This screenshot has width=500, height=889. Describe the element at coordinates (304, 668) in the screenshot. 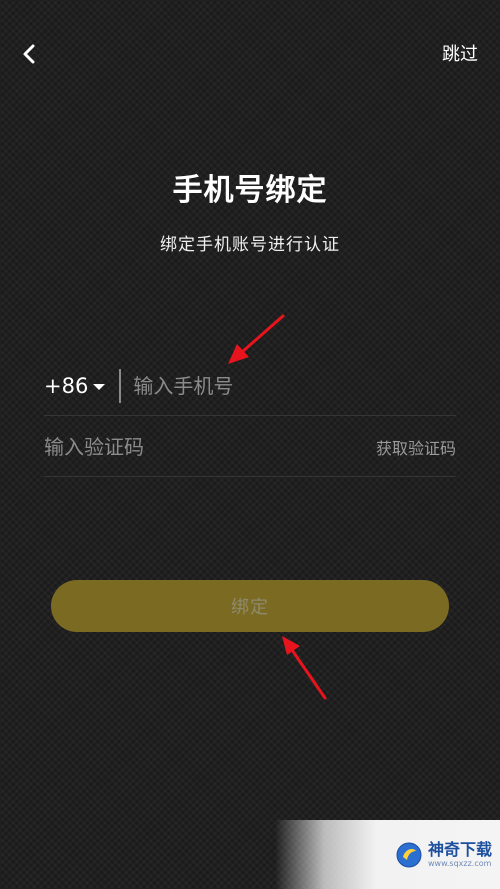

I see `arrow-icon` at that location.